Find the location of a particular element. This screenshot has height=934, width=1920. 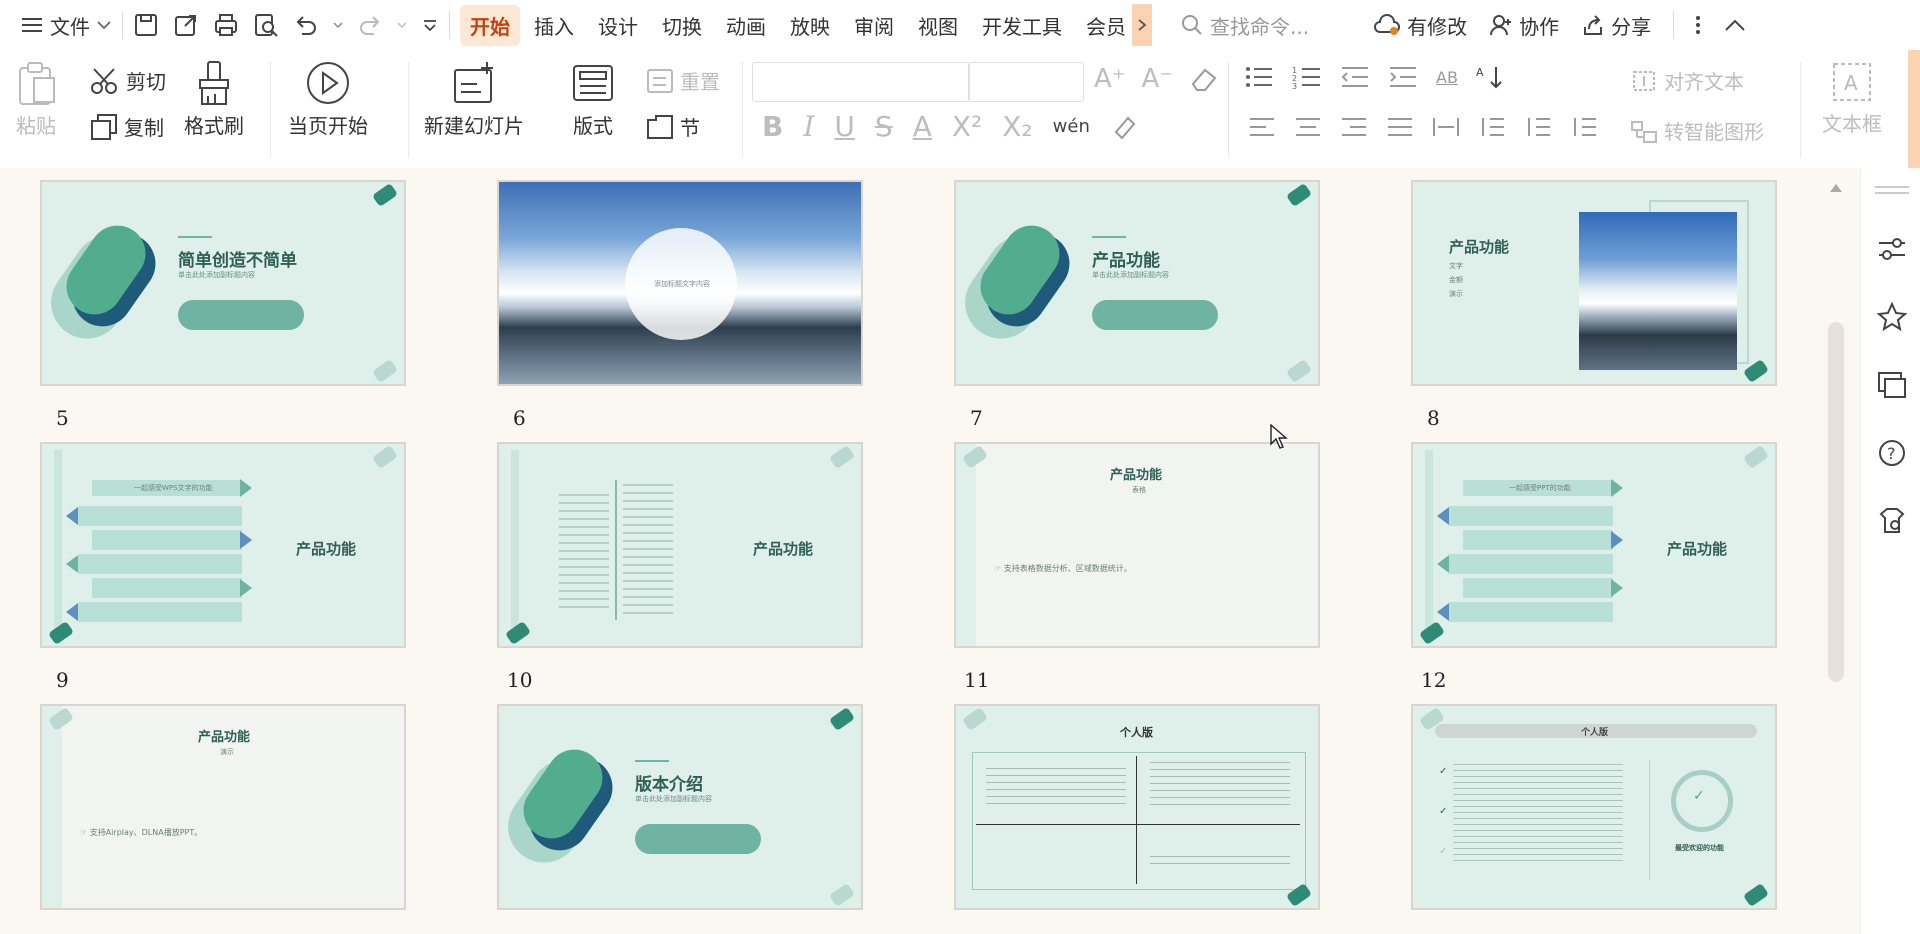

text-box-button: A 文本框 is located at coordinates (1852, 98).